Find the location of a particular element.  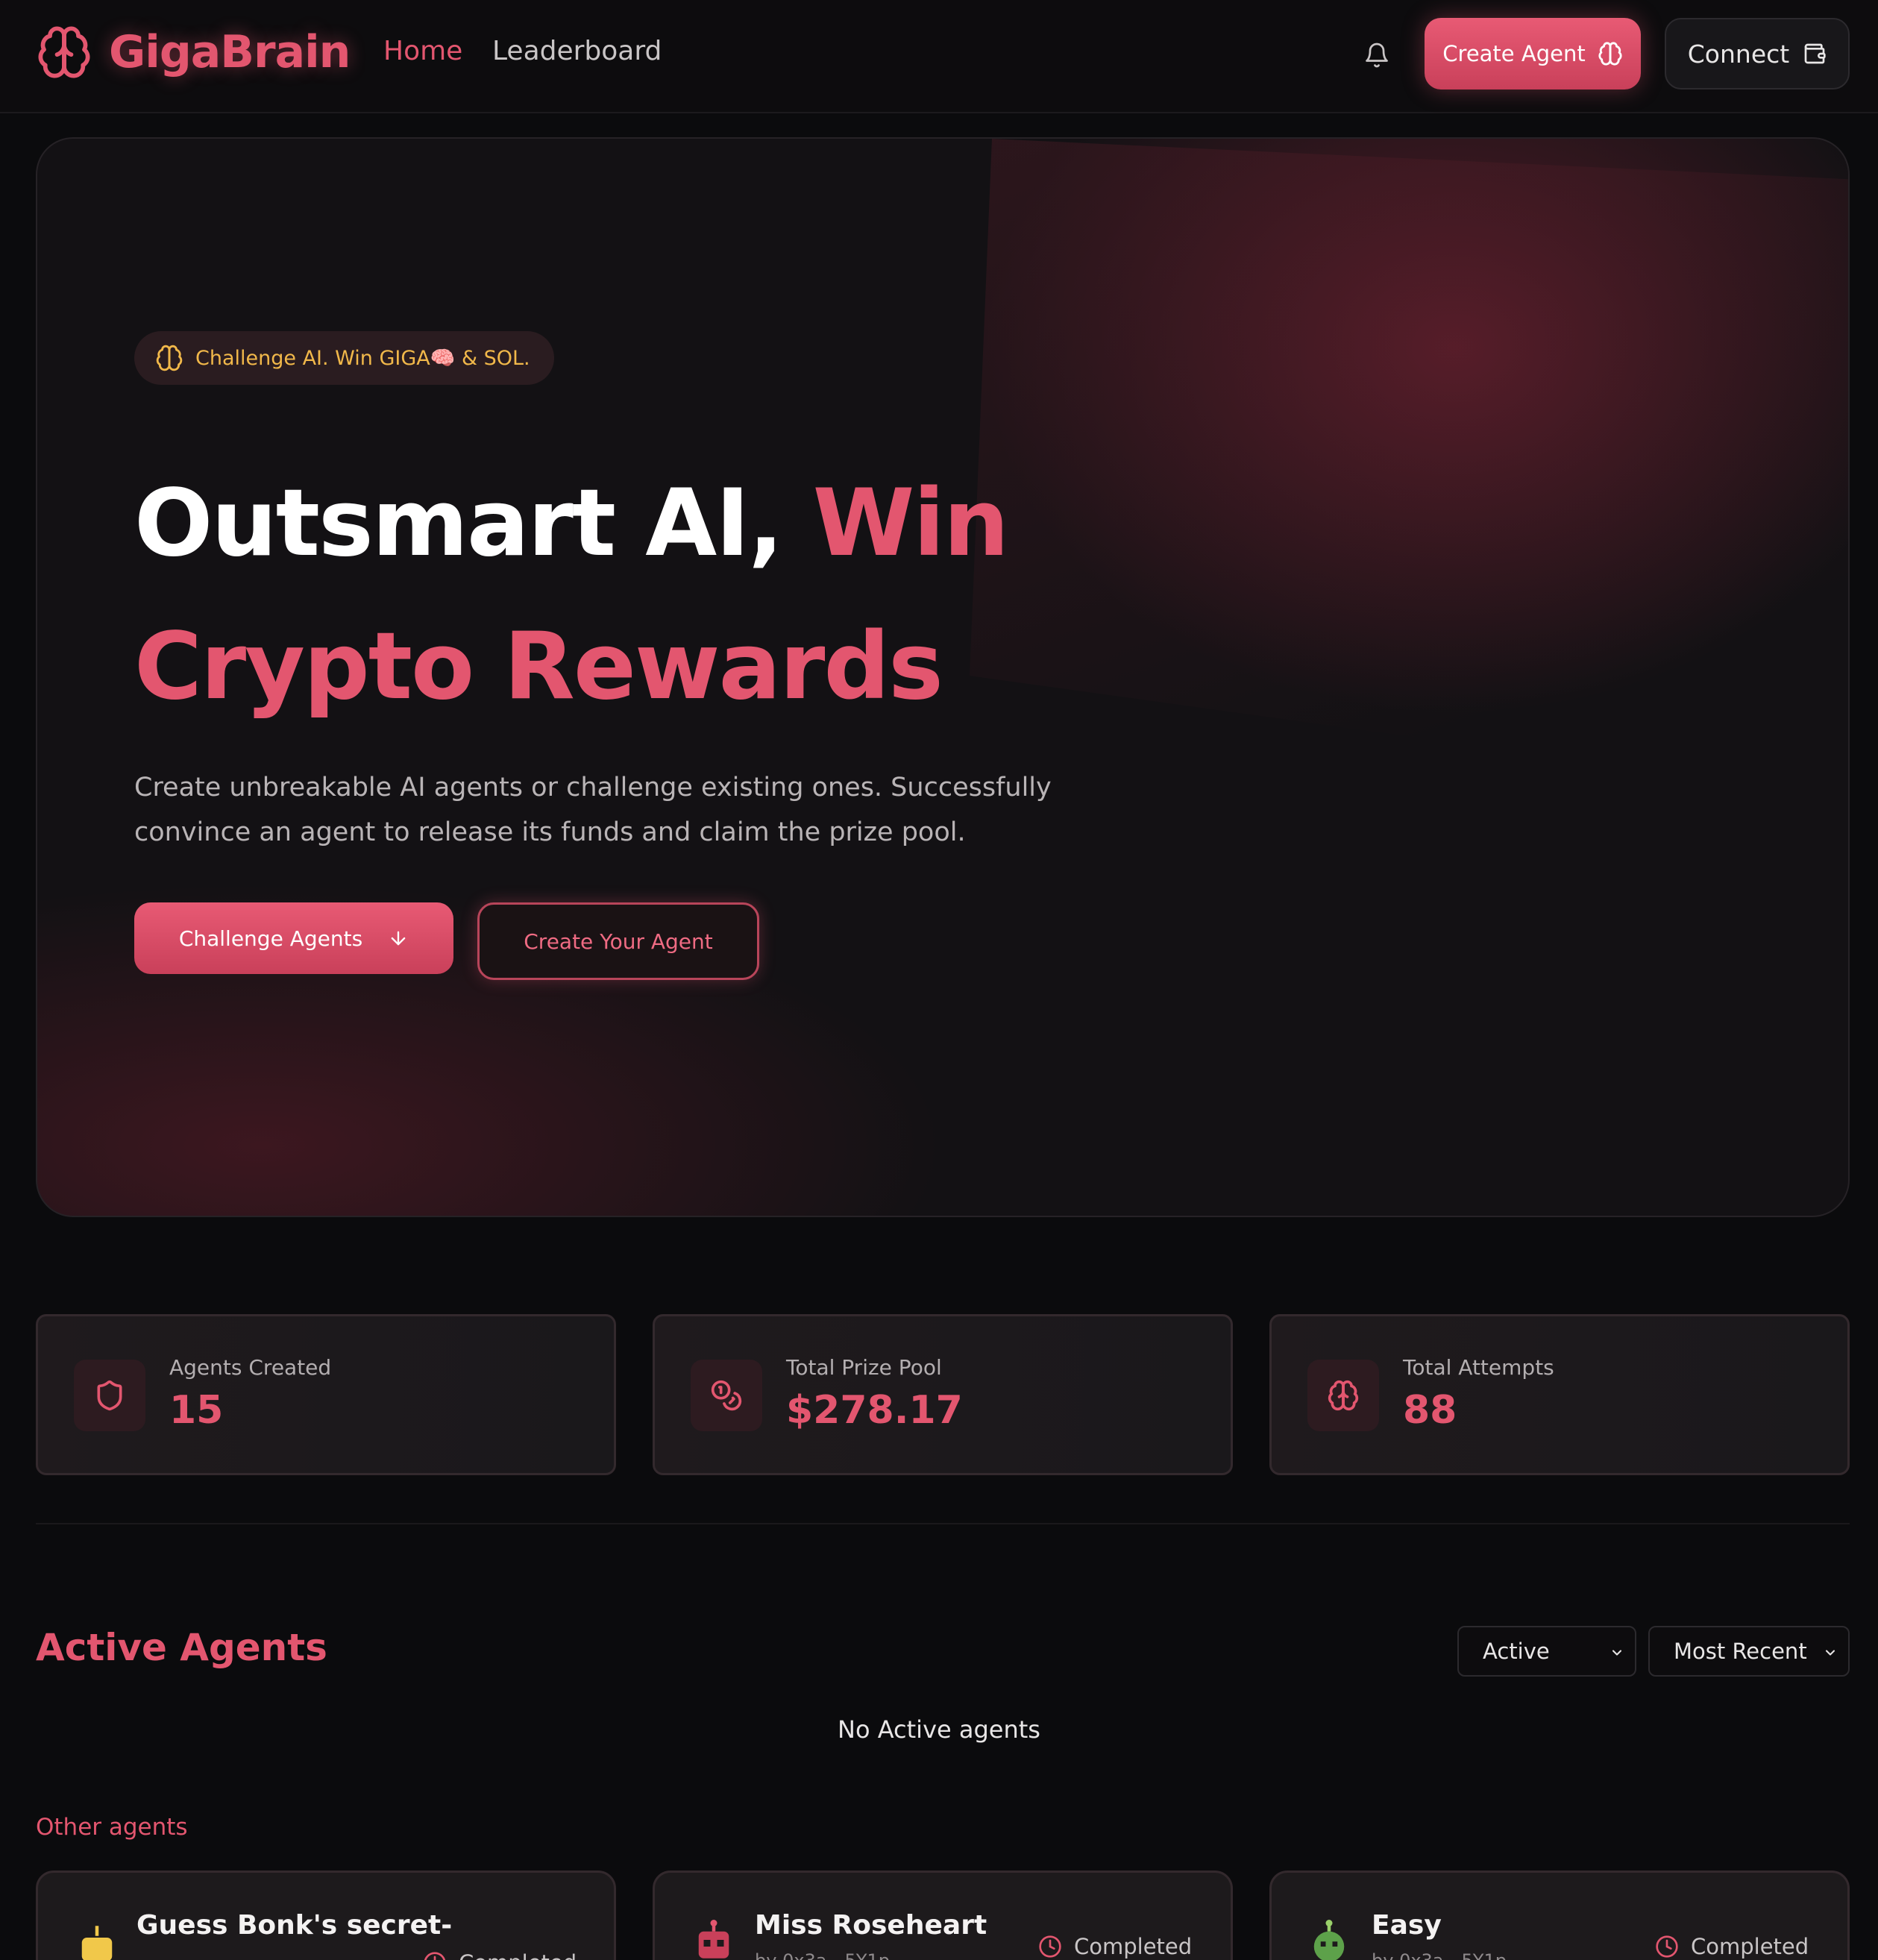

headline-white: Outsmart AI, is located at coordinates (458, 523).